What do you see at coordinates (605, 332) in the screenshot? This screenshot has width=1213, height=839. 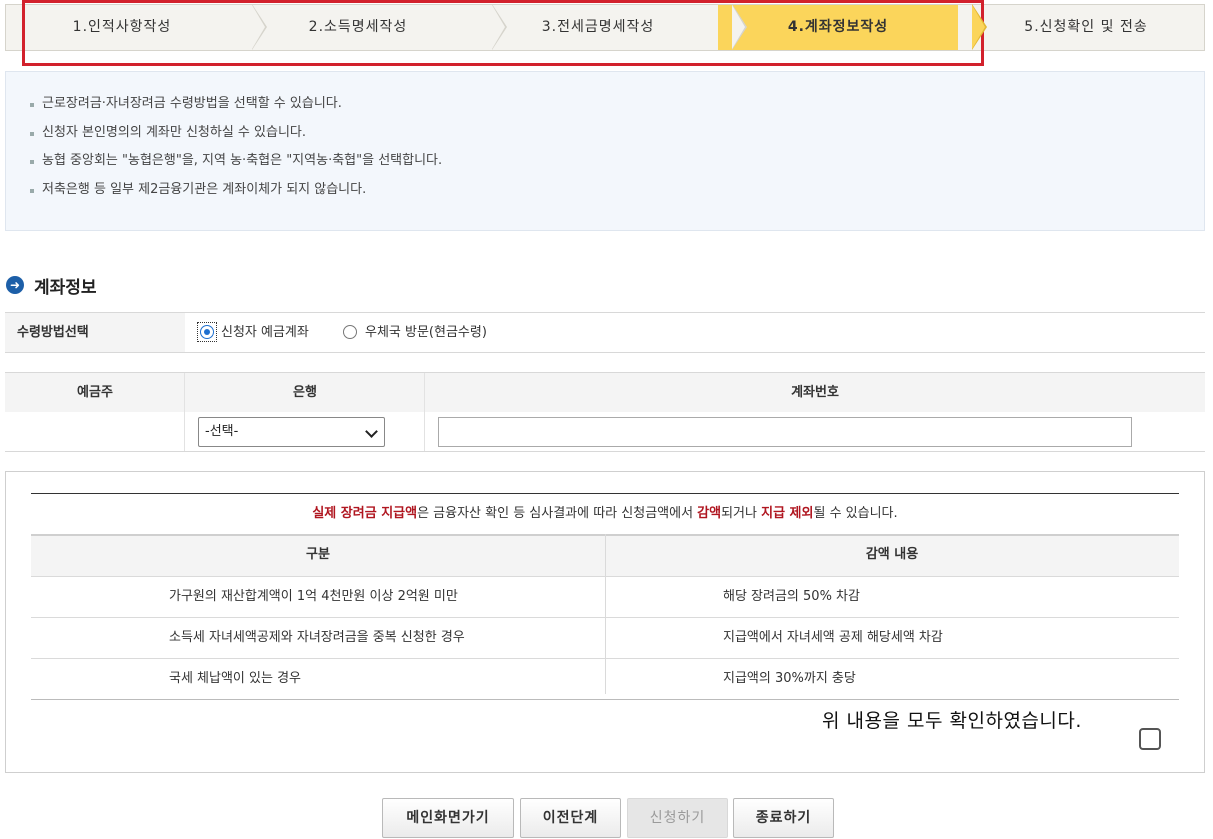 I see `receive-method-row: 수령방법선택 신청자 예금계좌 우체국 방문(현금수령)` at bounding box center [605, 332].